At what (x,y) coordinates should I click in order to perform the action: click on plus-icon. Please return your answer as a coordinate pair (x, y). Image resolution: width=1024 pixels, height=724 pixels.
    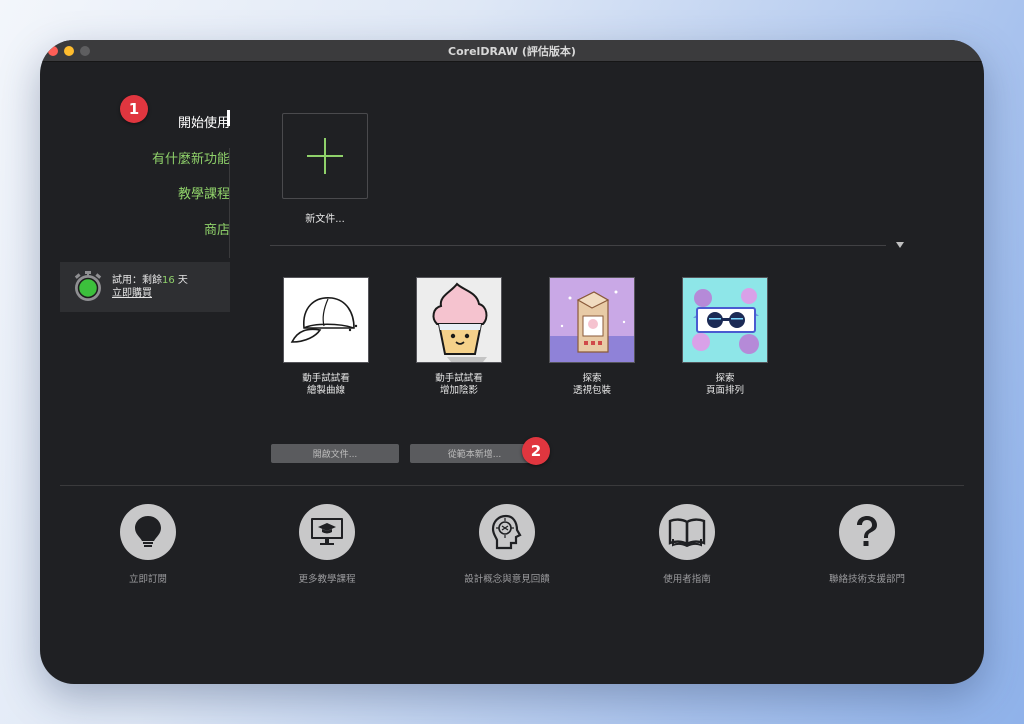
    Looking at the image, I should click on (325, 156).